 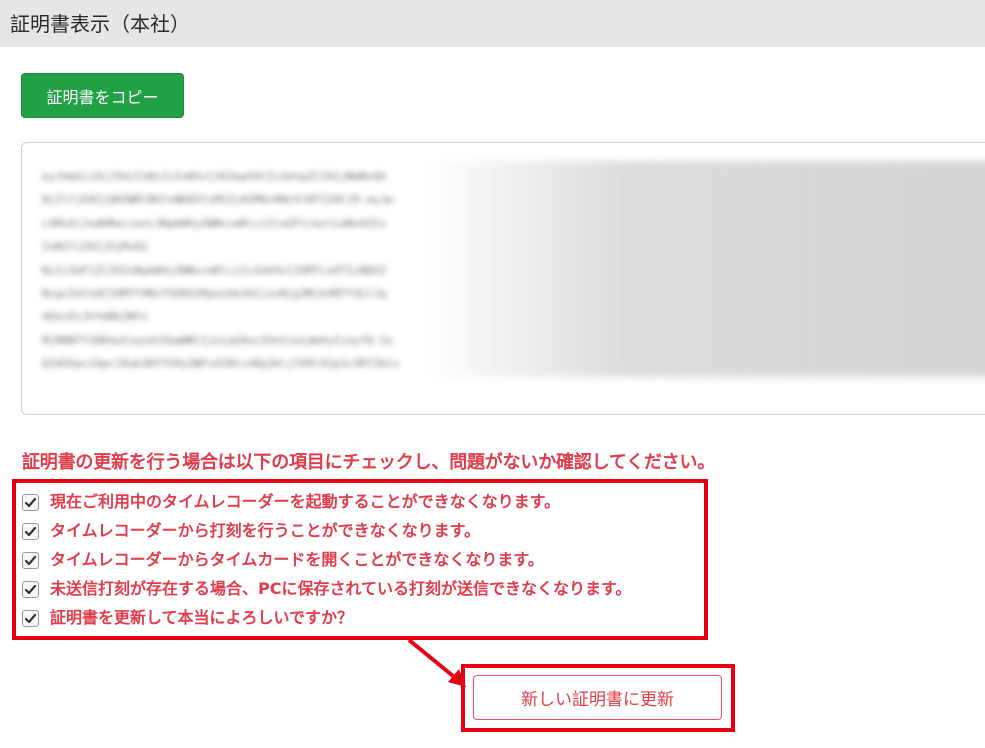 I want to click on title-bar: 証明書表示（本社）, so click(x=492, y=23).